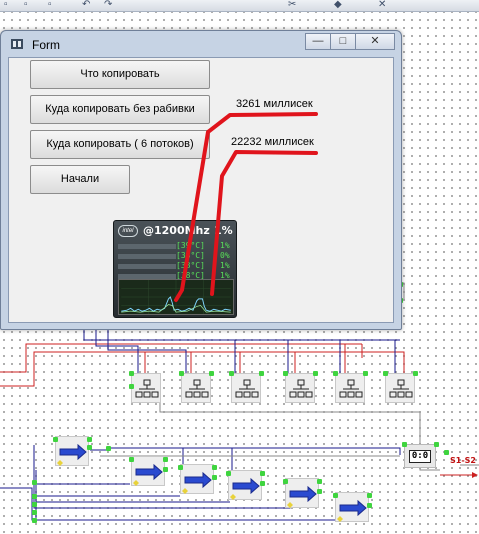 The width and height of the screenshot is (479, 534). I want to click on time-no-split-label: 3261 миллисек, so click(274, 104).